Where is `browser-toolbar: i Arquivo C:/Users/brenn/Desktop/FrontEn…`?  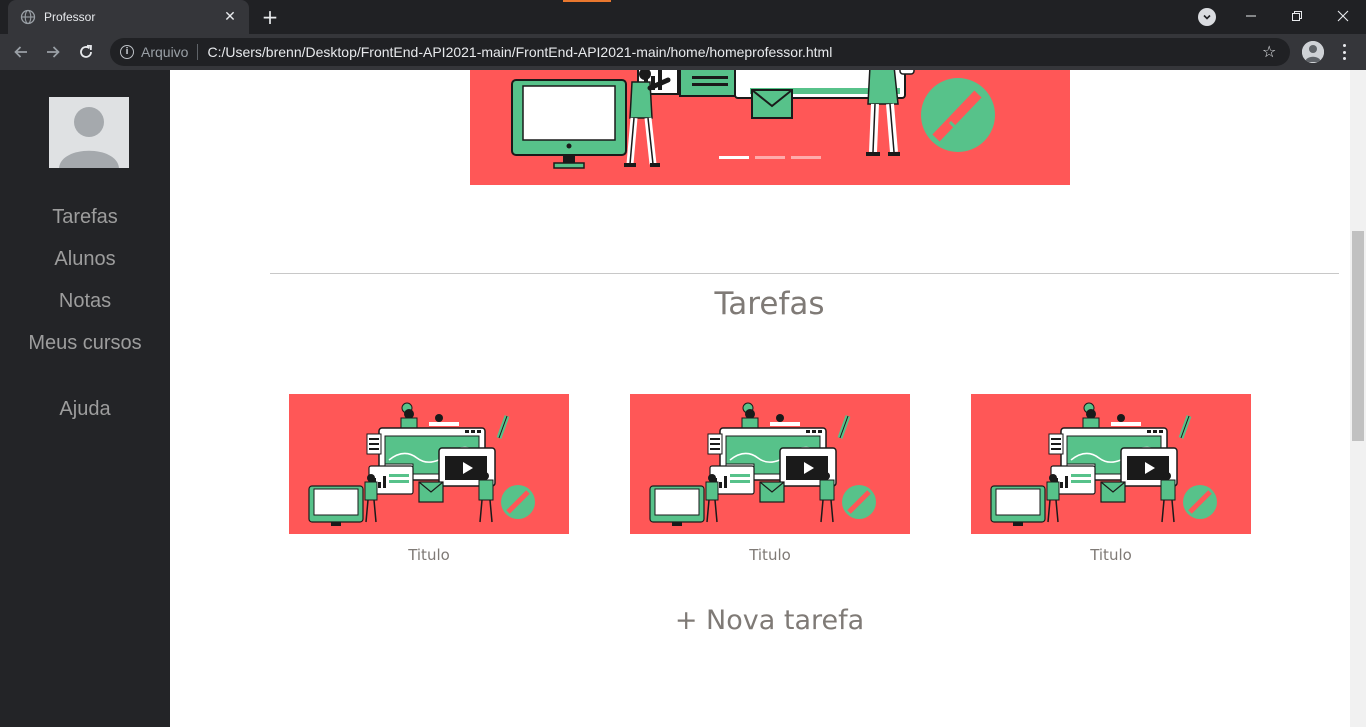
browser-toolbar: i Arquivo C:/Users/brenn/Desktop/FrontEn… is located at coordinates (683, 52).